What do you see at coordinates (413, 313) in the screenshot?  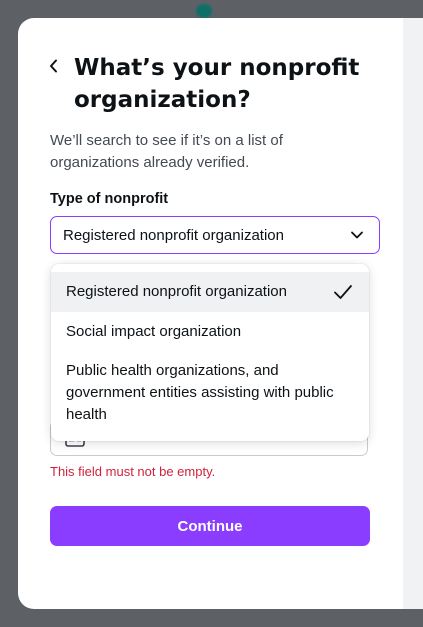 I see `dialog-side-panel` at bounding box center [413, 313].